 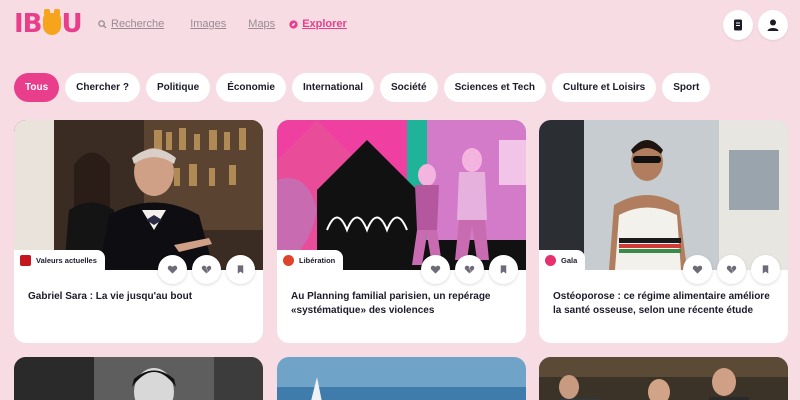 I want to click on source-badge: Gala, so click(x=562, y=260).